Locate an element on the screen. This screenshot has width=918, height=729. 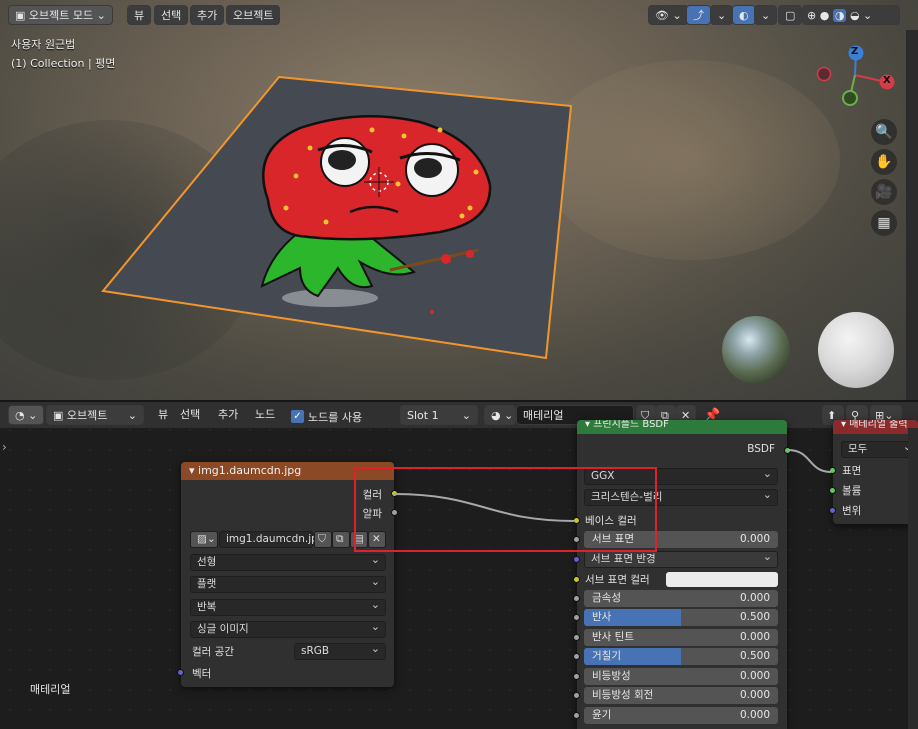
subsurface-method-dropdown: 크리스텐슨-벌리 is located at coordinates (681, 496).